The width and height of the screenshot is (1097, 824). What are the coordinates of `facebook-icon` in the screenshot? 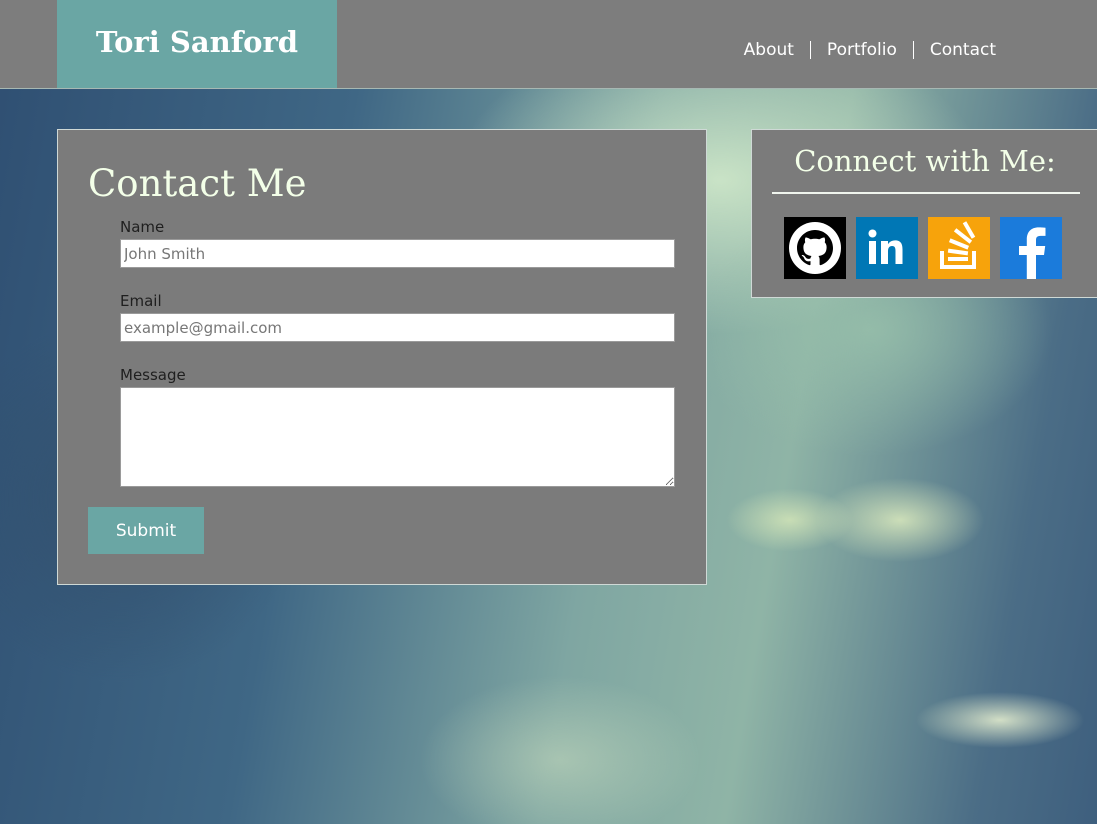 It's located at (1031, 248).